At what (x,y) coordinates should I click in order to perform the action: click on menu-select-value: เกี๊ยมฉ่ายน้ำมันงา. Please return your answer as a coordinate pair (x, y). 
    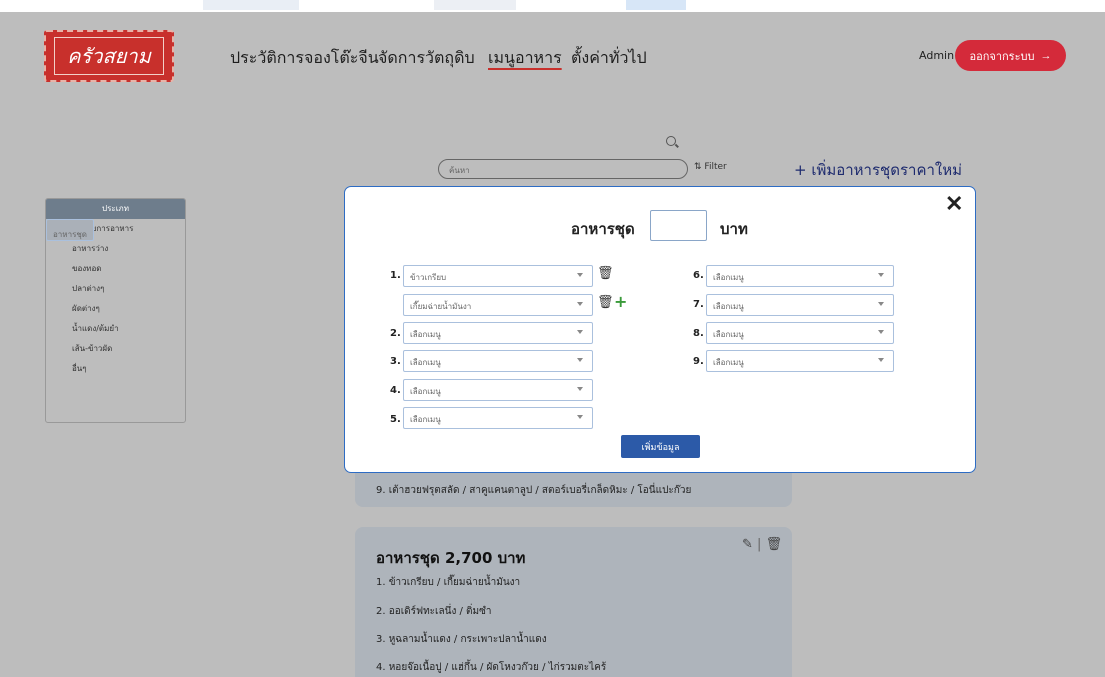
    Looking at the image, I should click on (441, 306).